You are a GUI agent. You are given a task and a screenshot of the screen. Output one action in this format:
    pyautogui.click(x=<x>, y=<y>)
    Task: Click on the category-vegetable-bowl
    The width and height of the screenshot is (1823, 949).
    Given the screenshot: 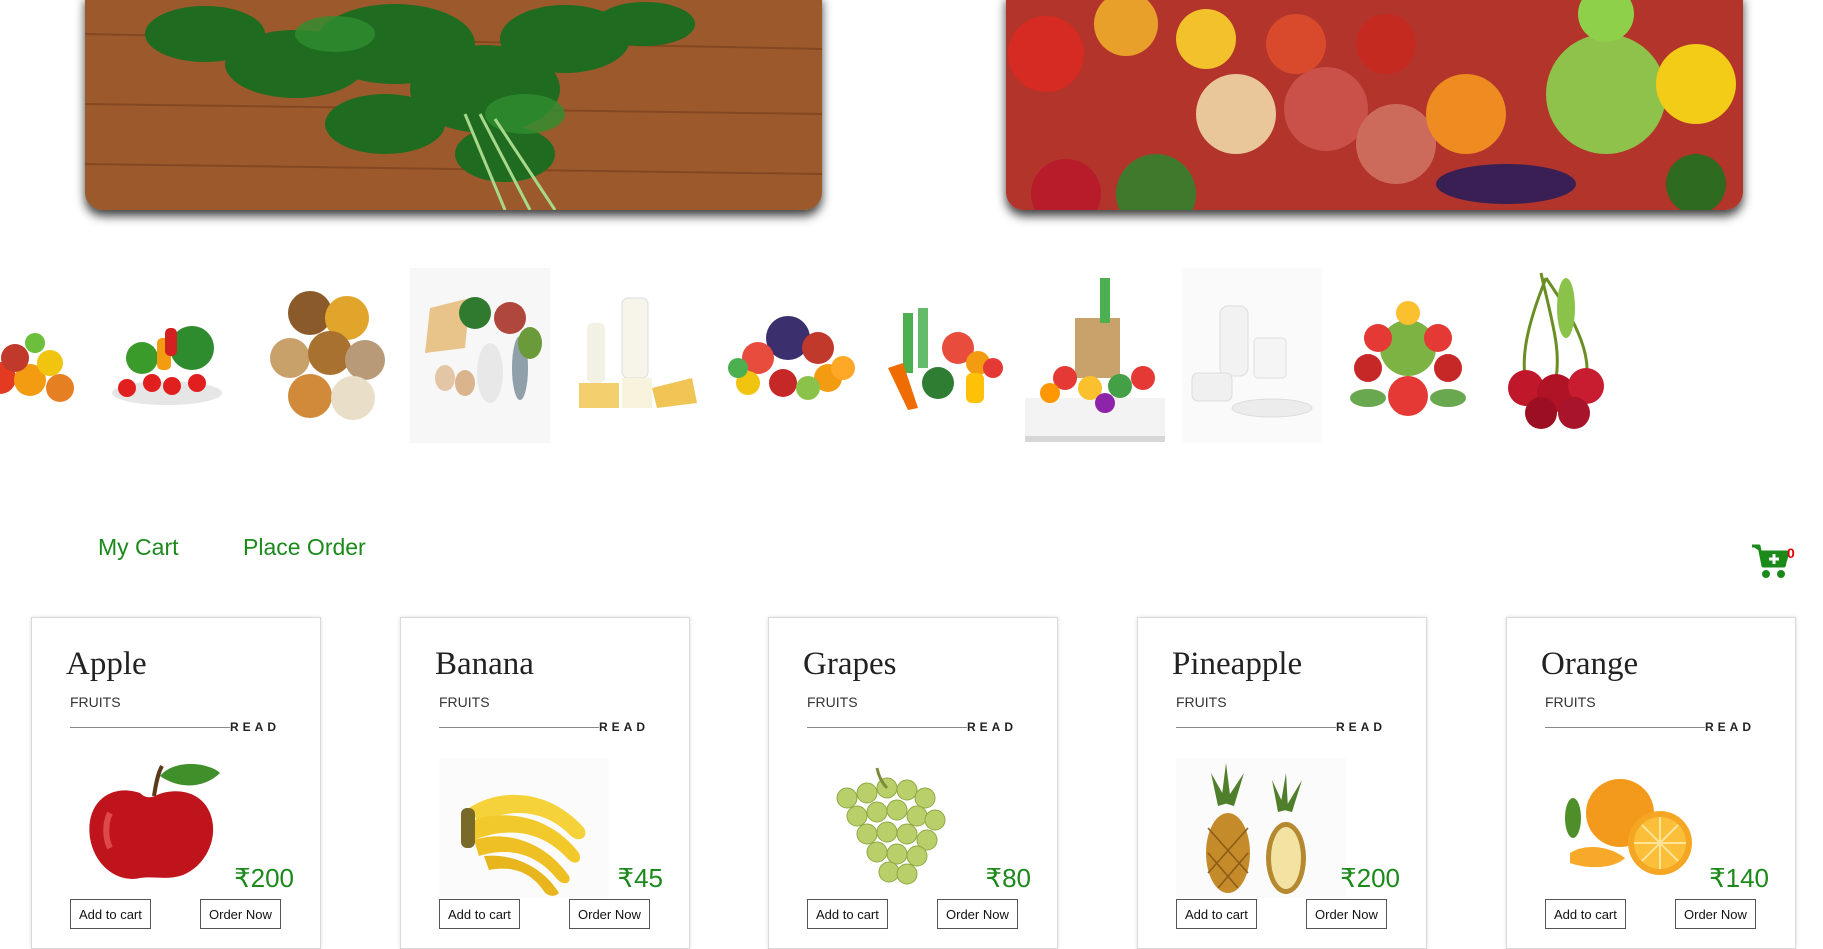 What is the action you would take?
    pyautogui.click(x=167, y=355)
    